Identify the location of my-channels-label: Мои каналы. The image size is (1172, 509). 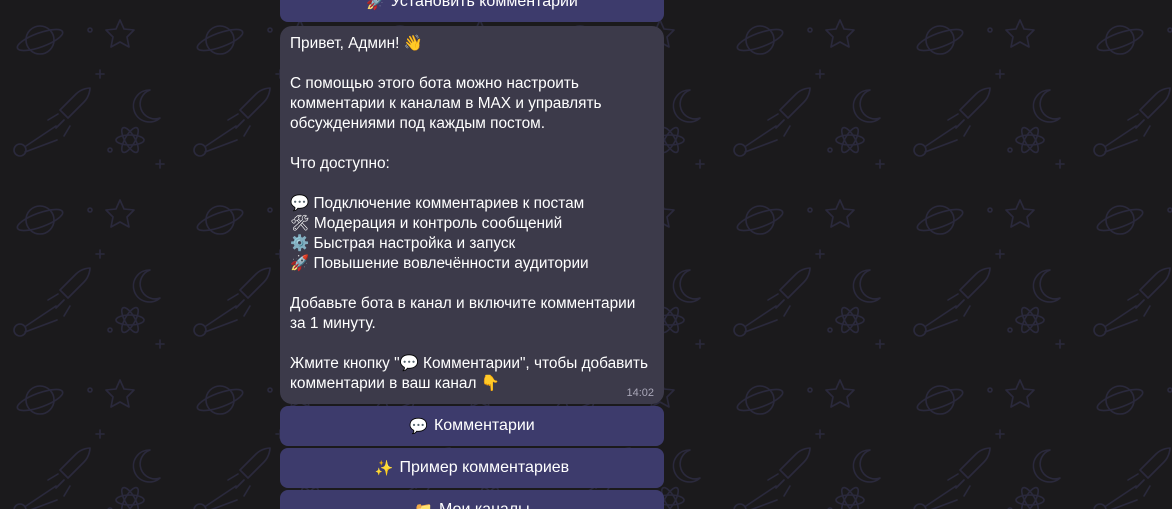
(484, 505).